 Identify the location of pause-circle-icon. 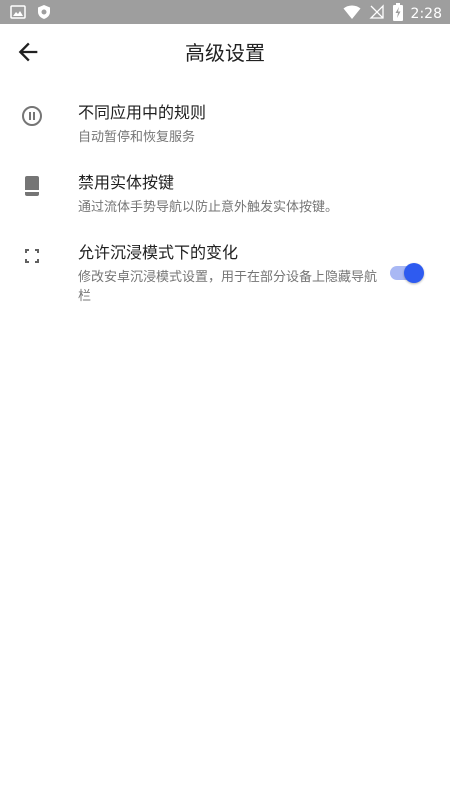
(32, 116).